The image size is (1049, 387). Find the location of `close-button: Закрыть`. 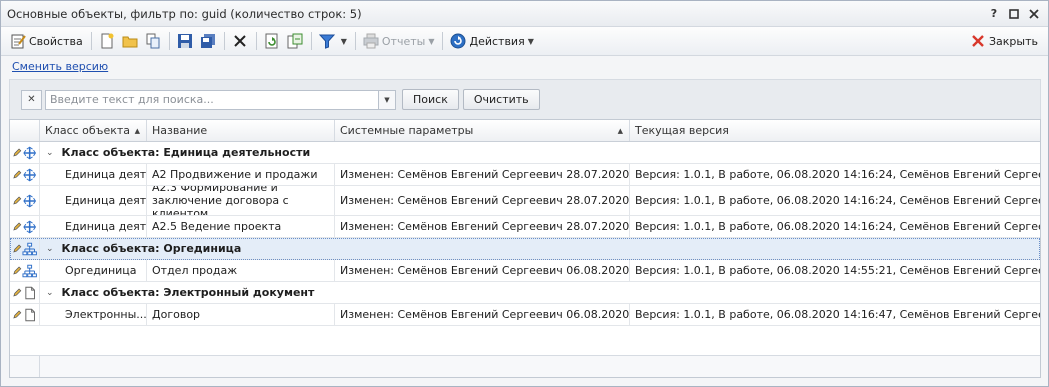

close-button: Закрыть is located at coordinates (1004, 41).